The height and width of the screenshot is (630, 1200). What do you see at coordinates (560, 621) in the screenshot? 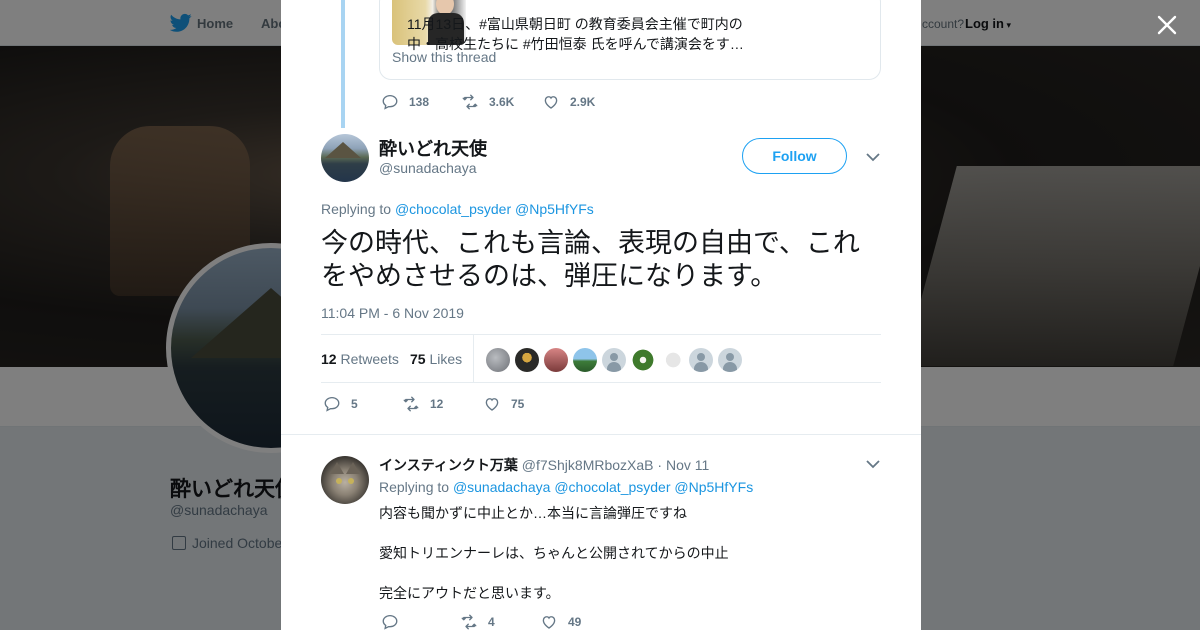
I see `like-action: 49` at bounding box center [560, 621].